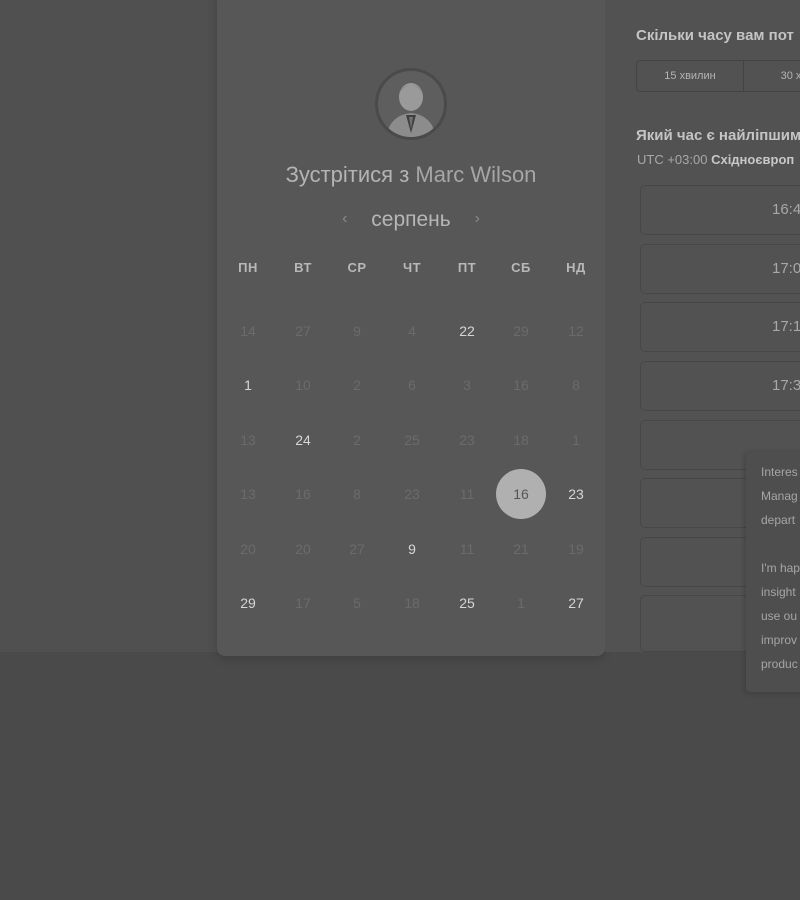  Describe the element at coordinates (248, 267) in the screenshot. I see `weekday-label: ПН` at that location.